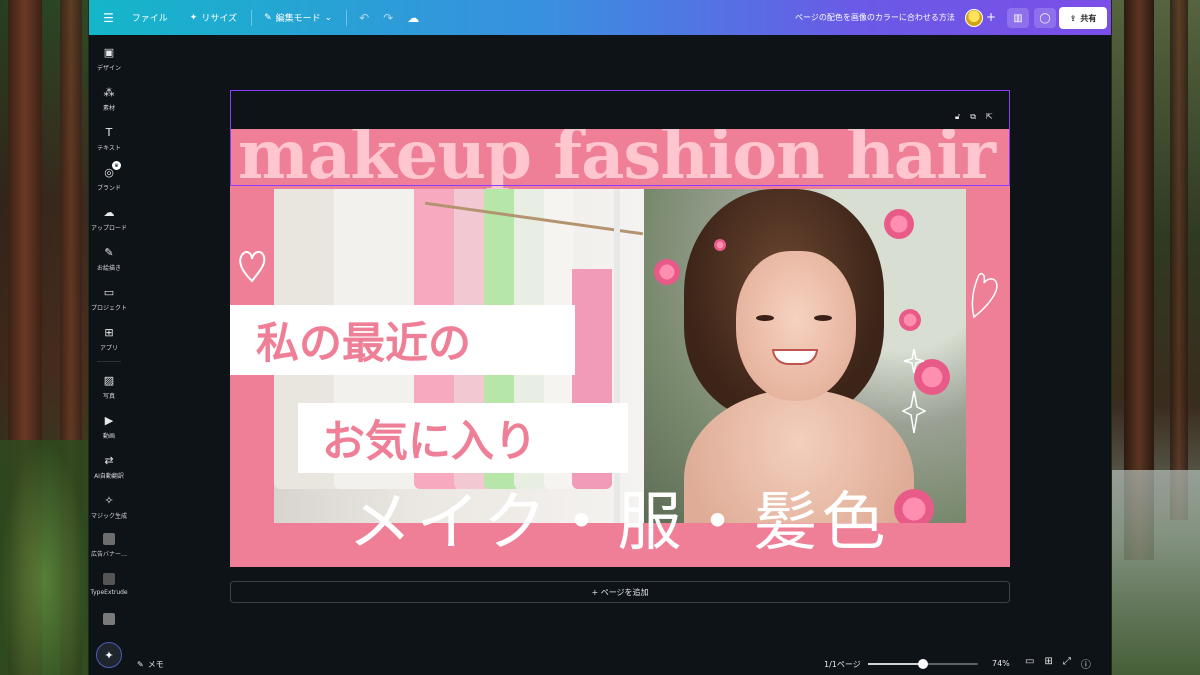  Describe the element at coordinates (624, 162) in the screenshot. I see `headline-english-text: makeup fashion hair` at that location.